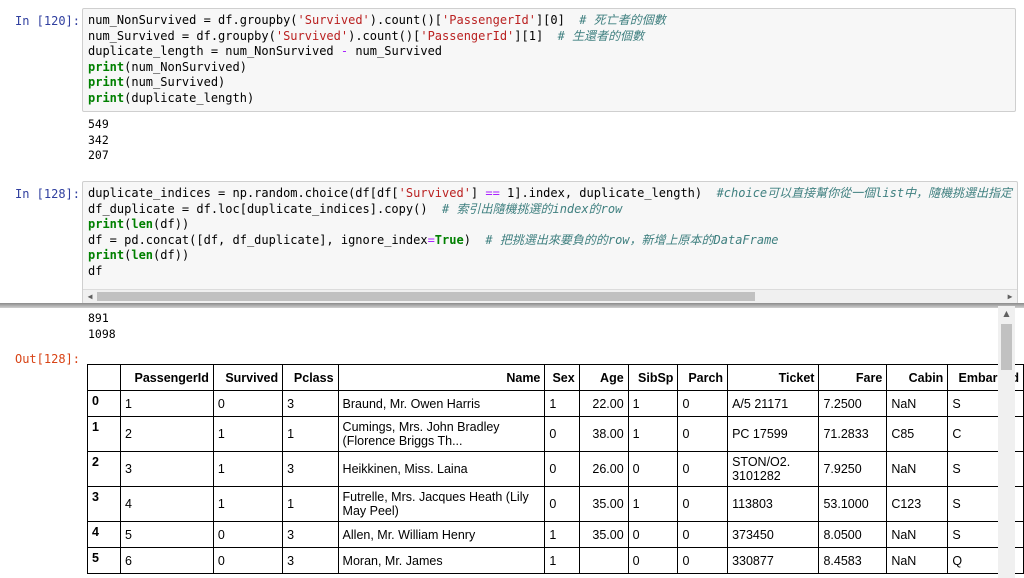 The width and height of the screenshot is (1024, 578). I want to click on code-token: ).count()[, so click(406, 20).